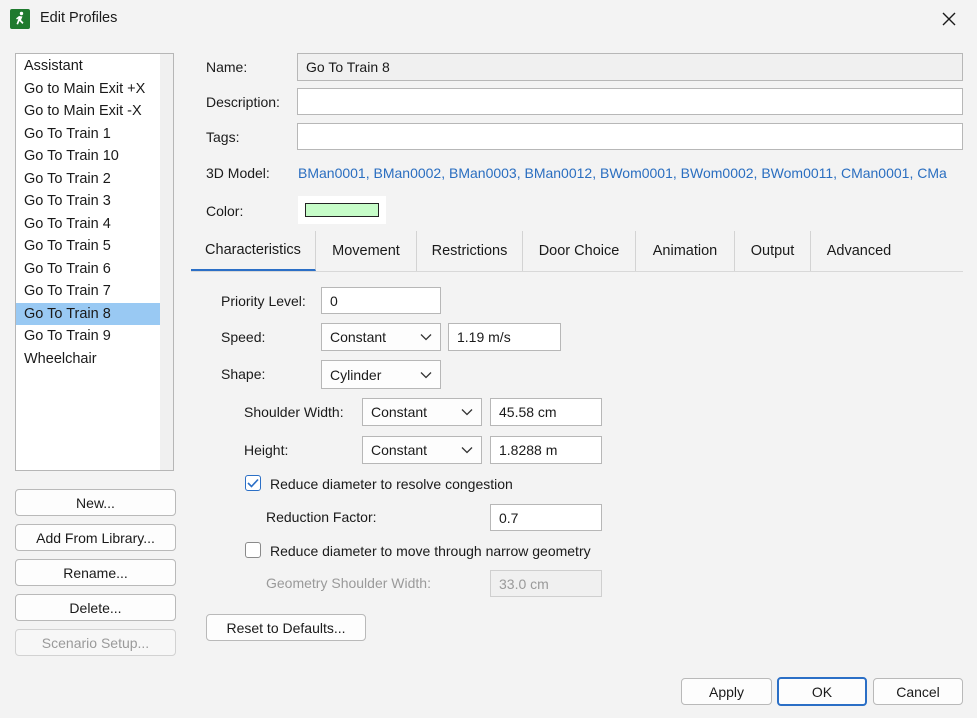  I want to click on tab-animation: Animation, so click(685, 251).